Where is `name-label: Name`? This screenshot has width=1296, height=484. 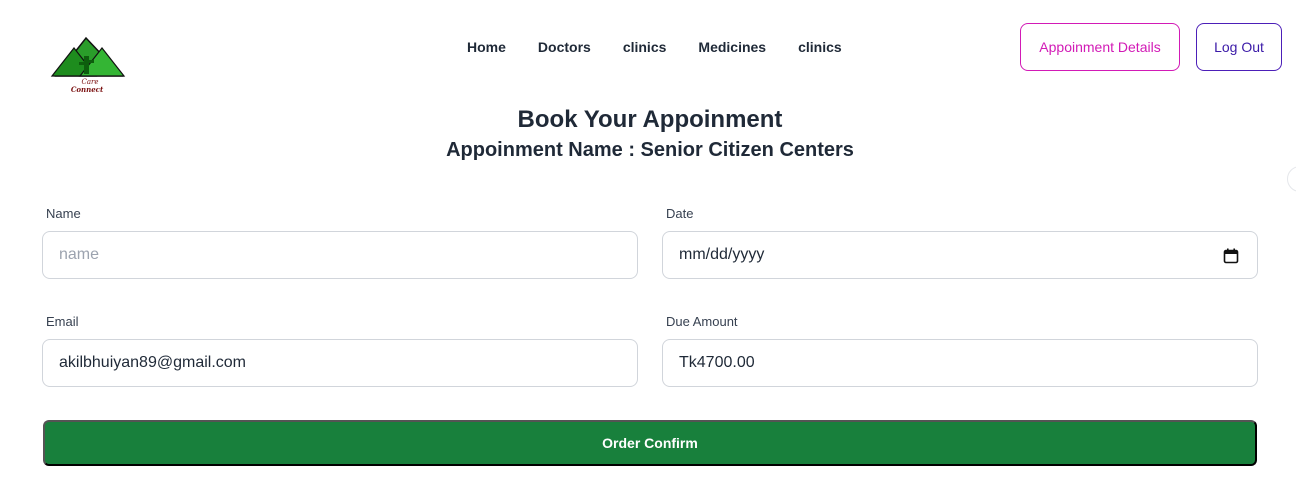 name-label: Name is located at coordinates (63, 213).